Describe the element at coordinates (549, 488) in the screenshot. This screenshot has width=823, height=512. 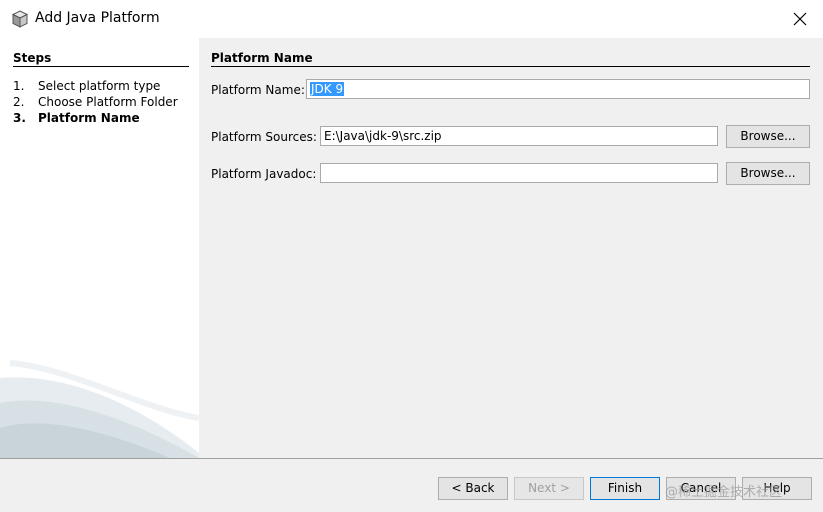
I see `next-button: Next >` at that location.